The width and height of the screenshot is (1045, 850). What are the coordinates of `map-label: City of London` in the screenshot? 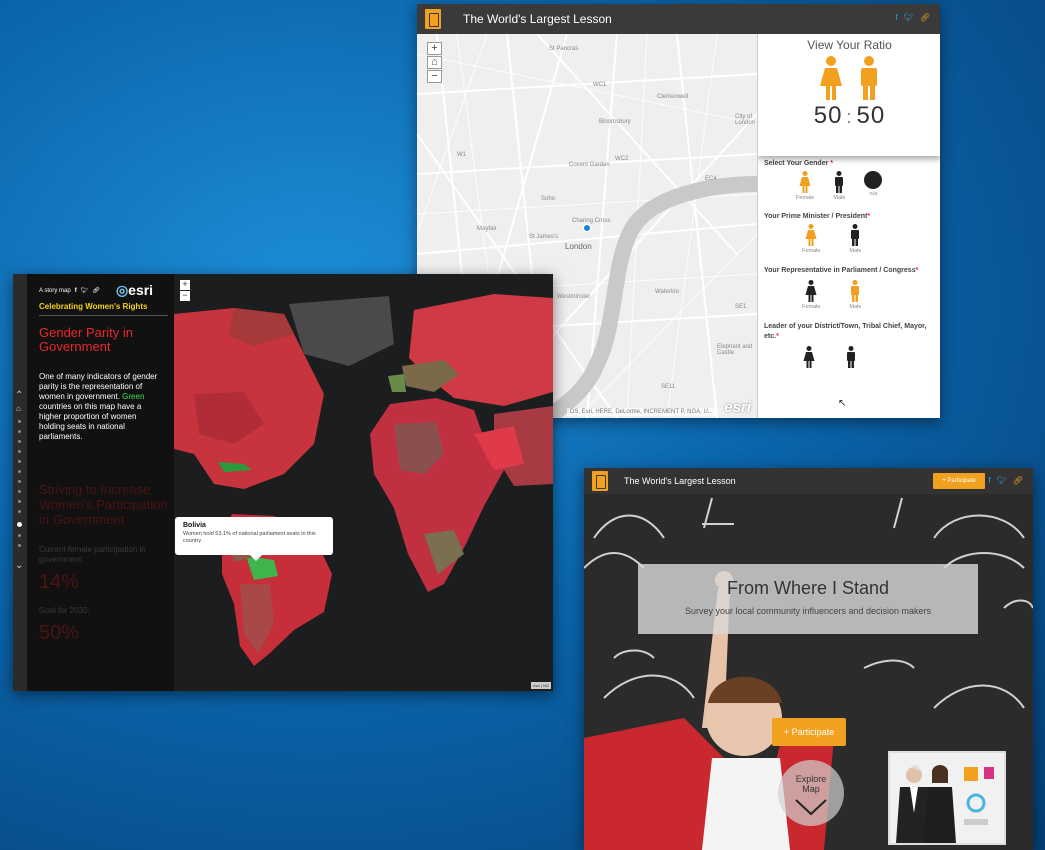 It's located at (745, 120).